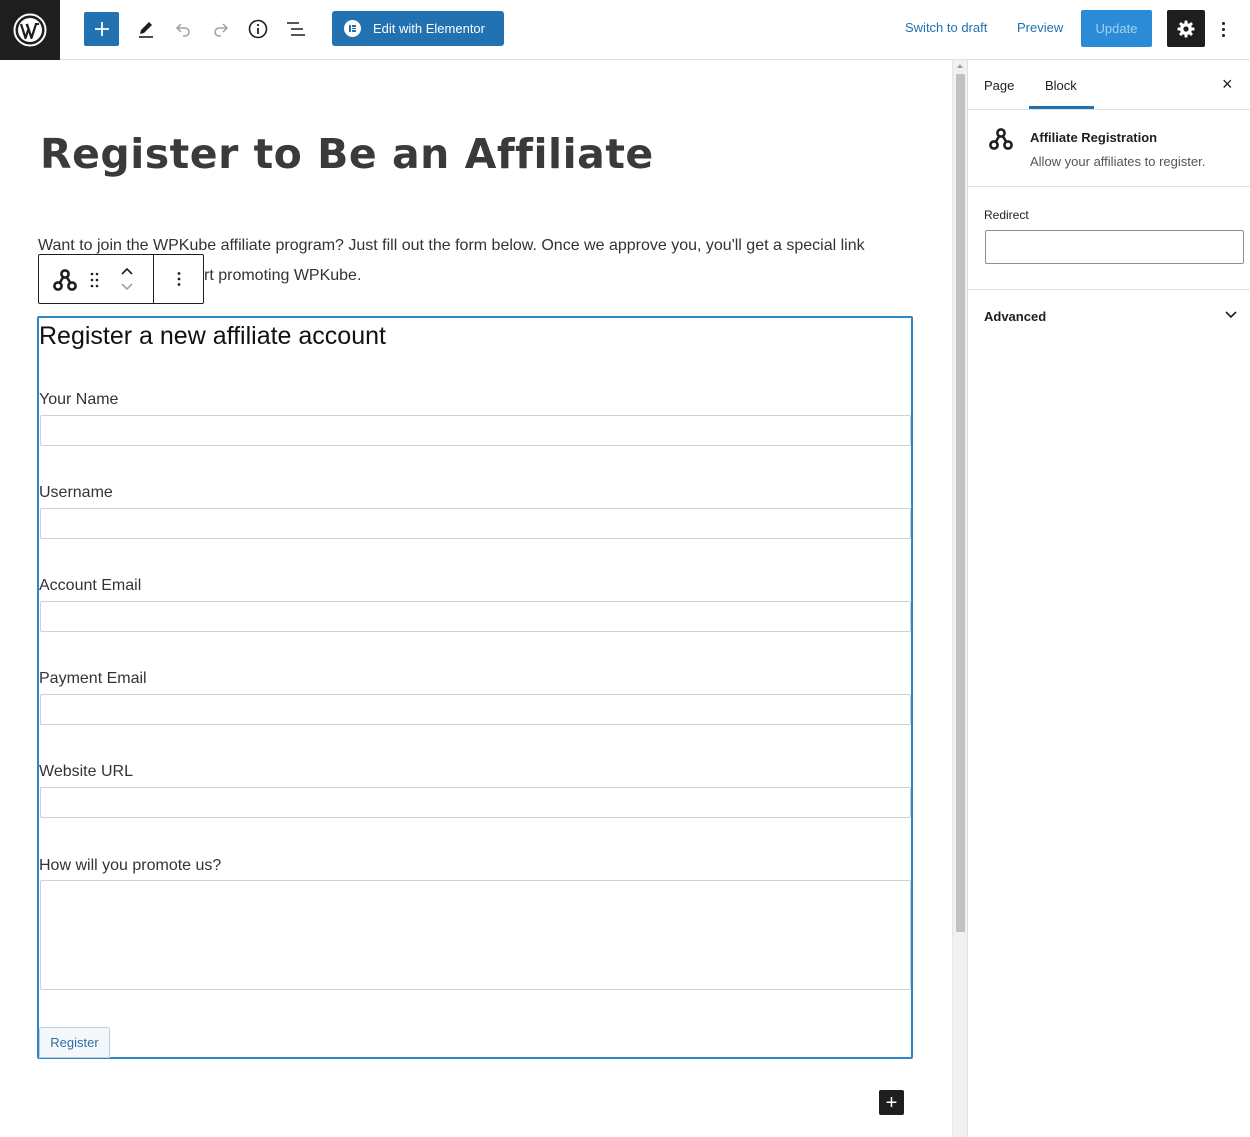 The height and width of the screenshot is (1137, 1250). I want to click on edit-with-elementor-button: Edit with Elementor, so click(418, 28).